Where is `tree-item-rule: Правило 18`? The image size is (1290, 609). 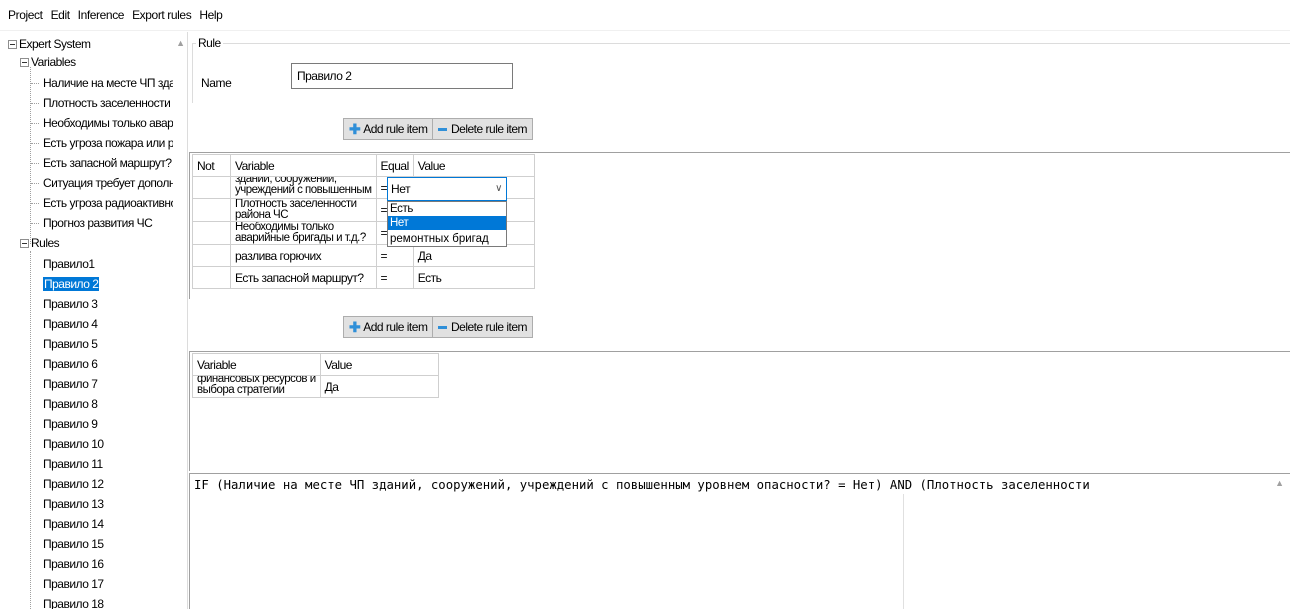
tree-item-rule: Правило 18 is located at coordinates (73, 601).